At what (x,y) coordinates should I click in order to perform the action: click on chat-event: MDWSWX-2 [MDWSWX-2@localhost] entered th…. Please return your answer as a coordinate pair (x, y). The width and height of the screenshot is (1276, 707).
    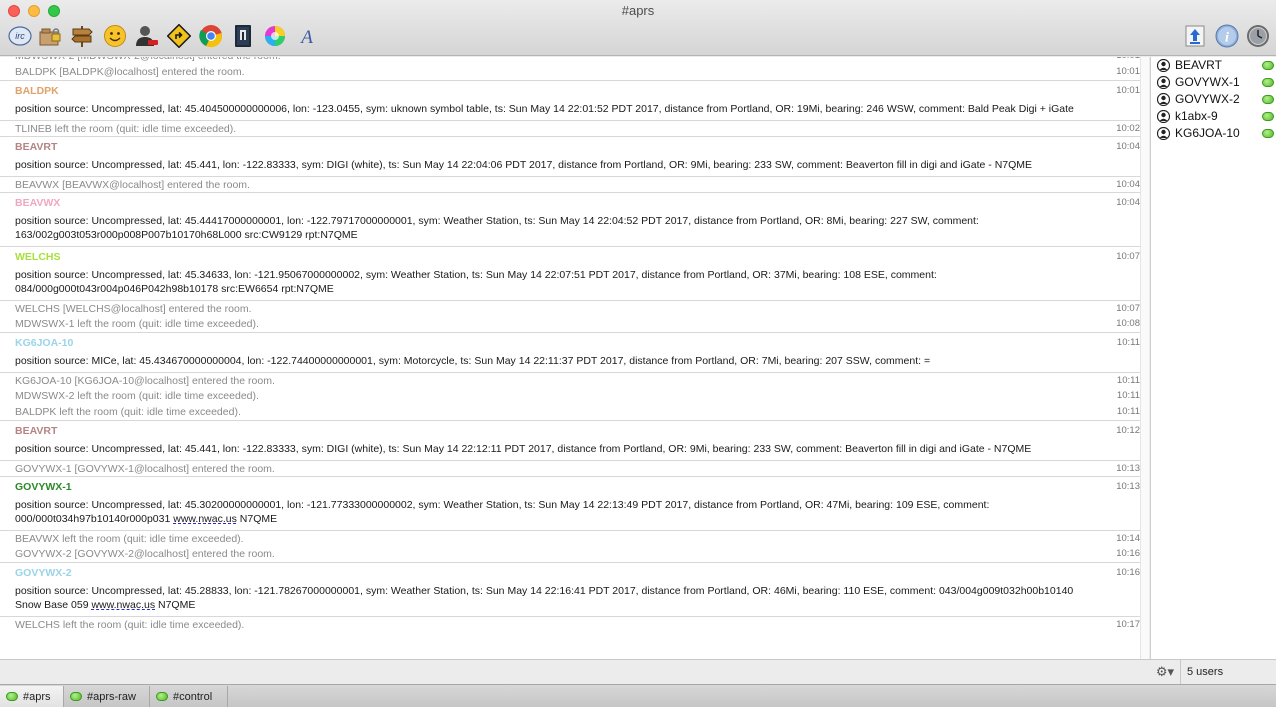
    Looking at the image, I should click on (570, 60).